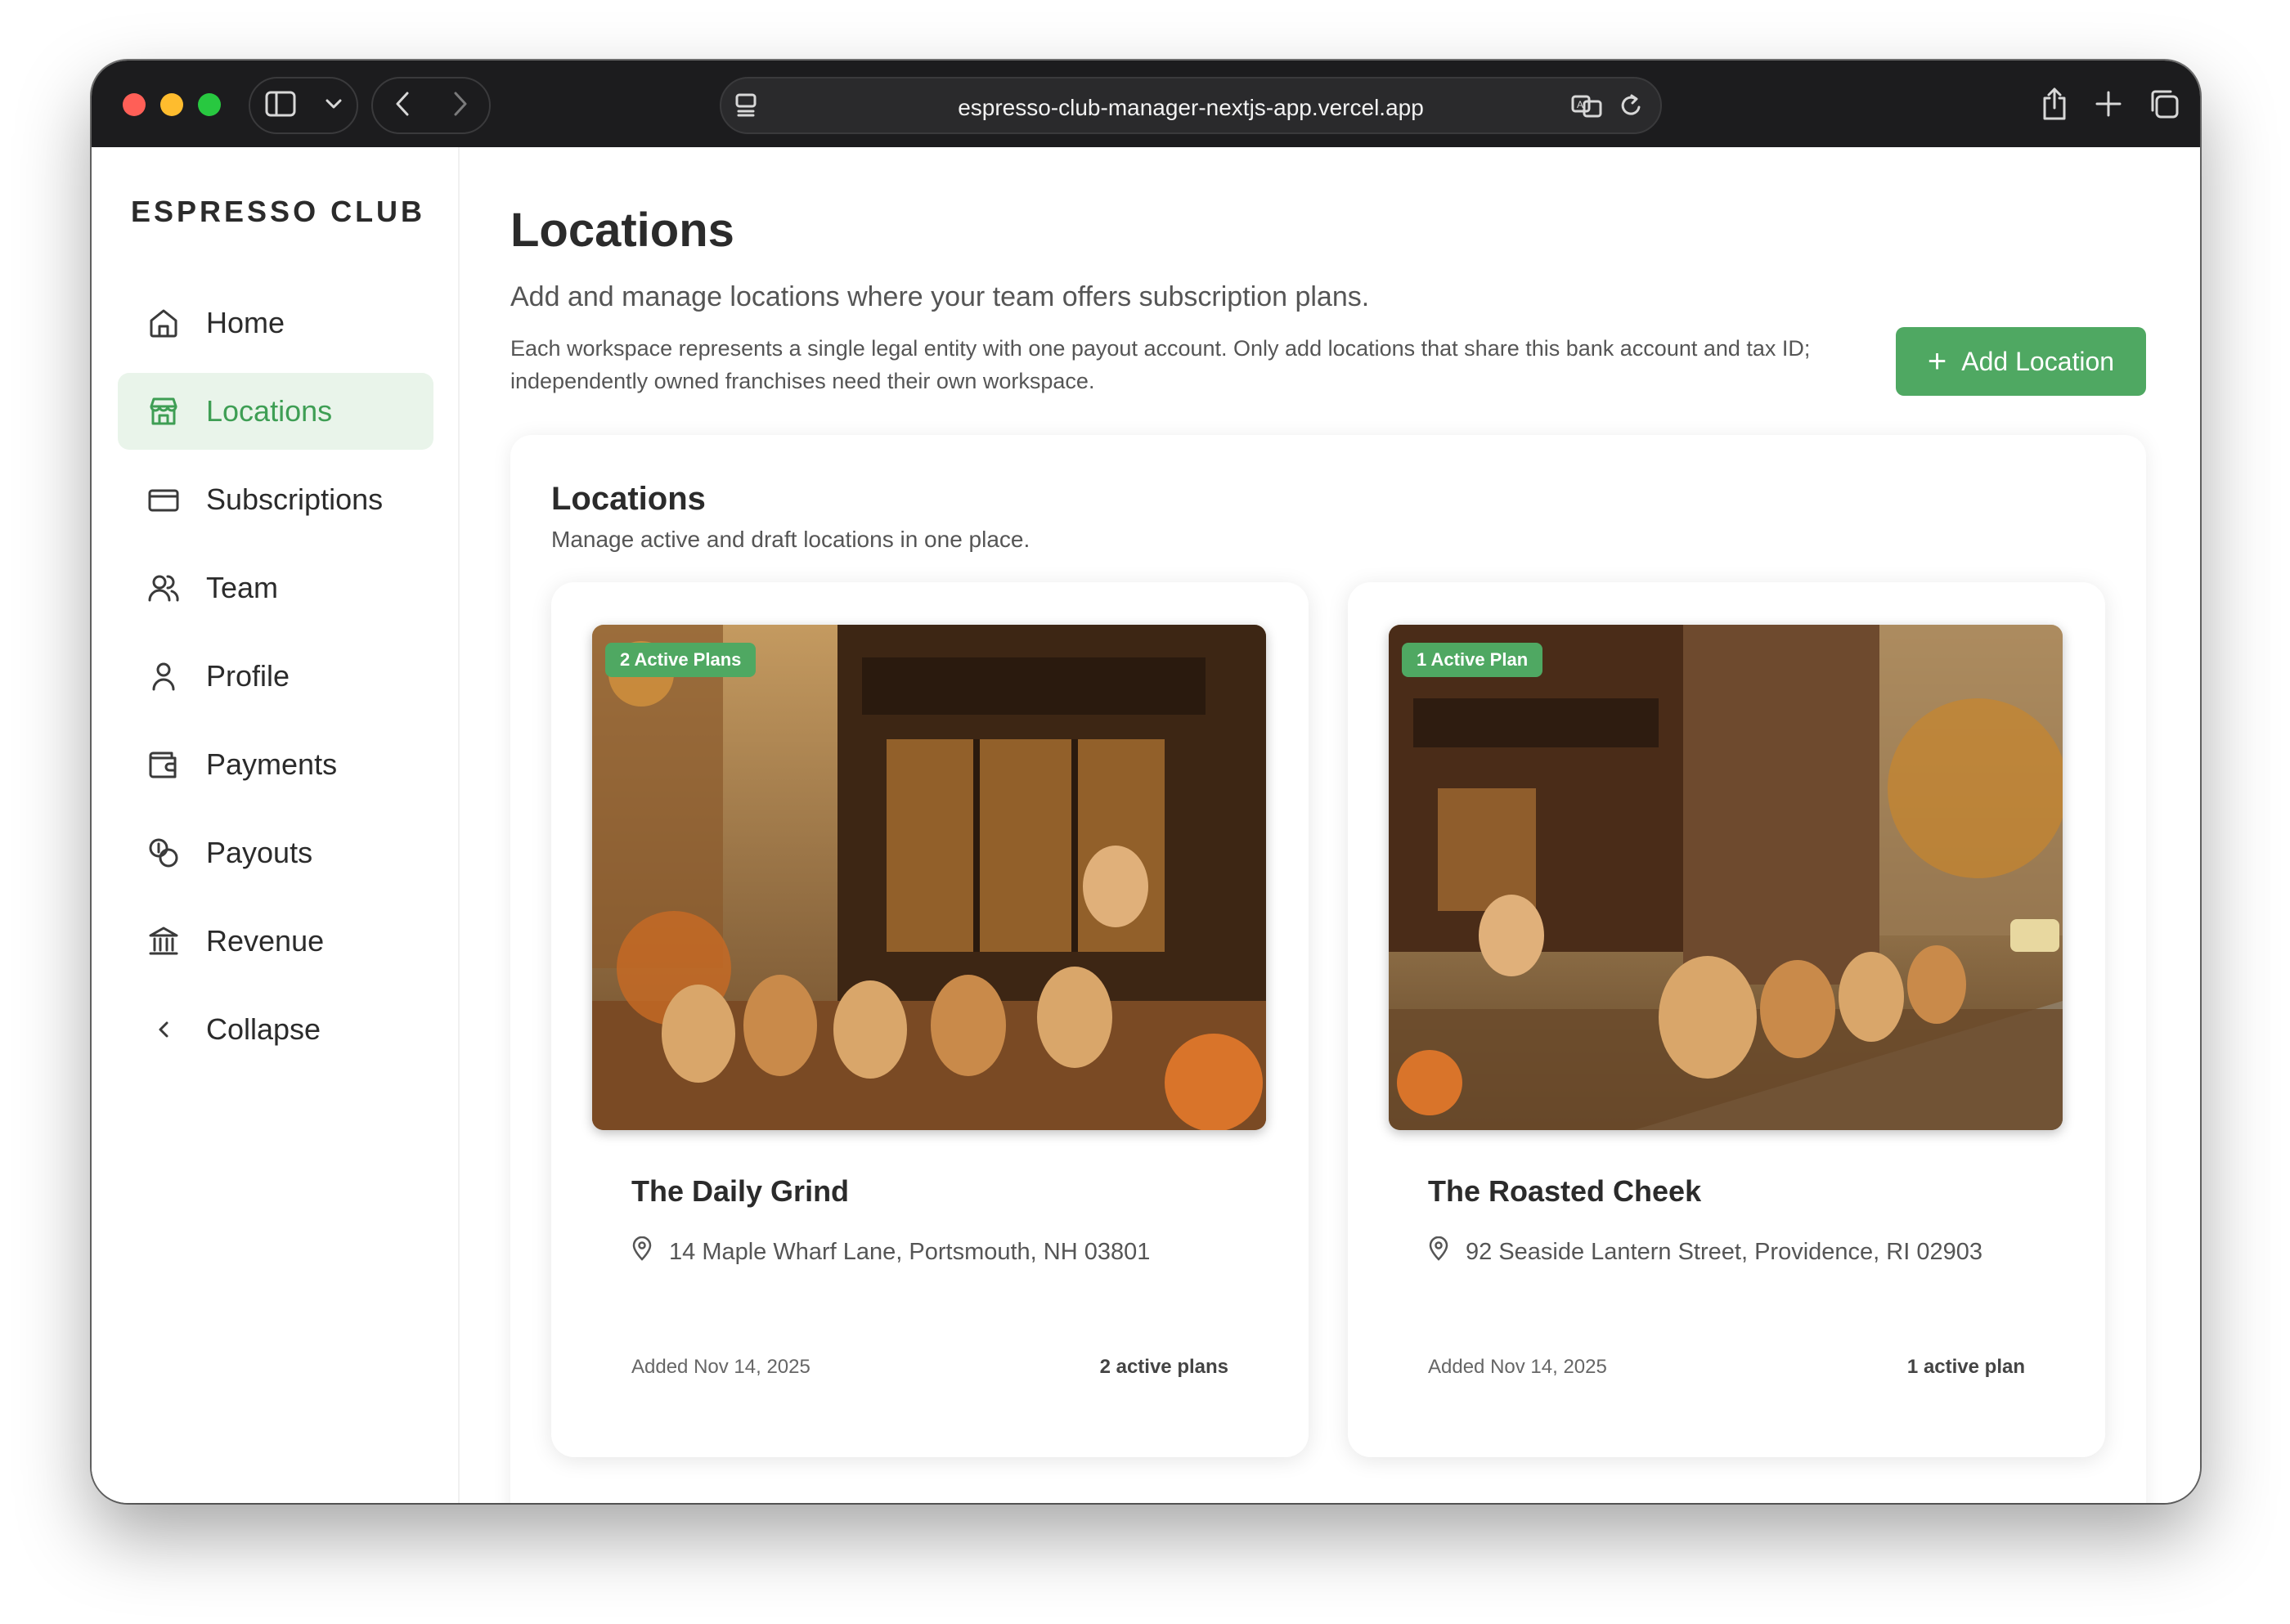 This screenshot has height=1624, width=2290. Describe the element at coordinates (681, 660) in the screenshot. I see `active-plans-badge: 2 Active Plans` at that location.